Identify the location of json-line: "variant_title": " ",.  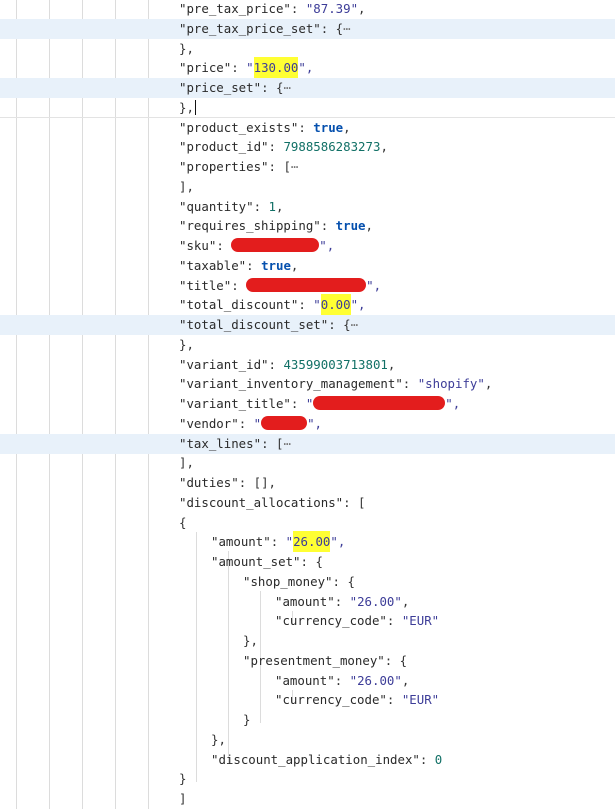
(307, 404).